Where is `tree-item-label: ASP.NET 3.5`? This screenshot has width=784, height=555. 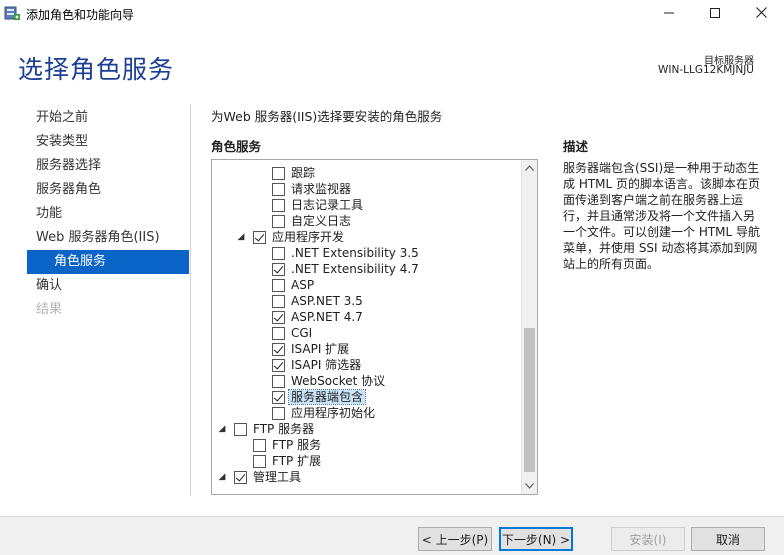 tree-item-label: ASP.NET 3.5 is located at coordinates (327, 301).